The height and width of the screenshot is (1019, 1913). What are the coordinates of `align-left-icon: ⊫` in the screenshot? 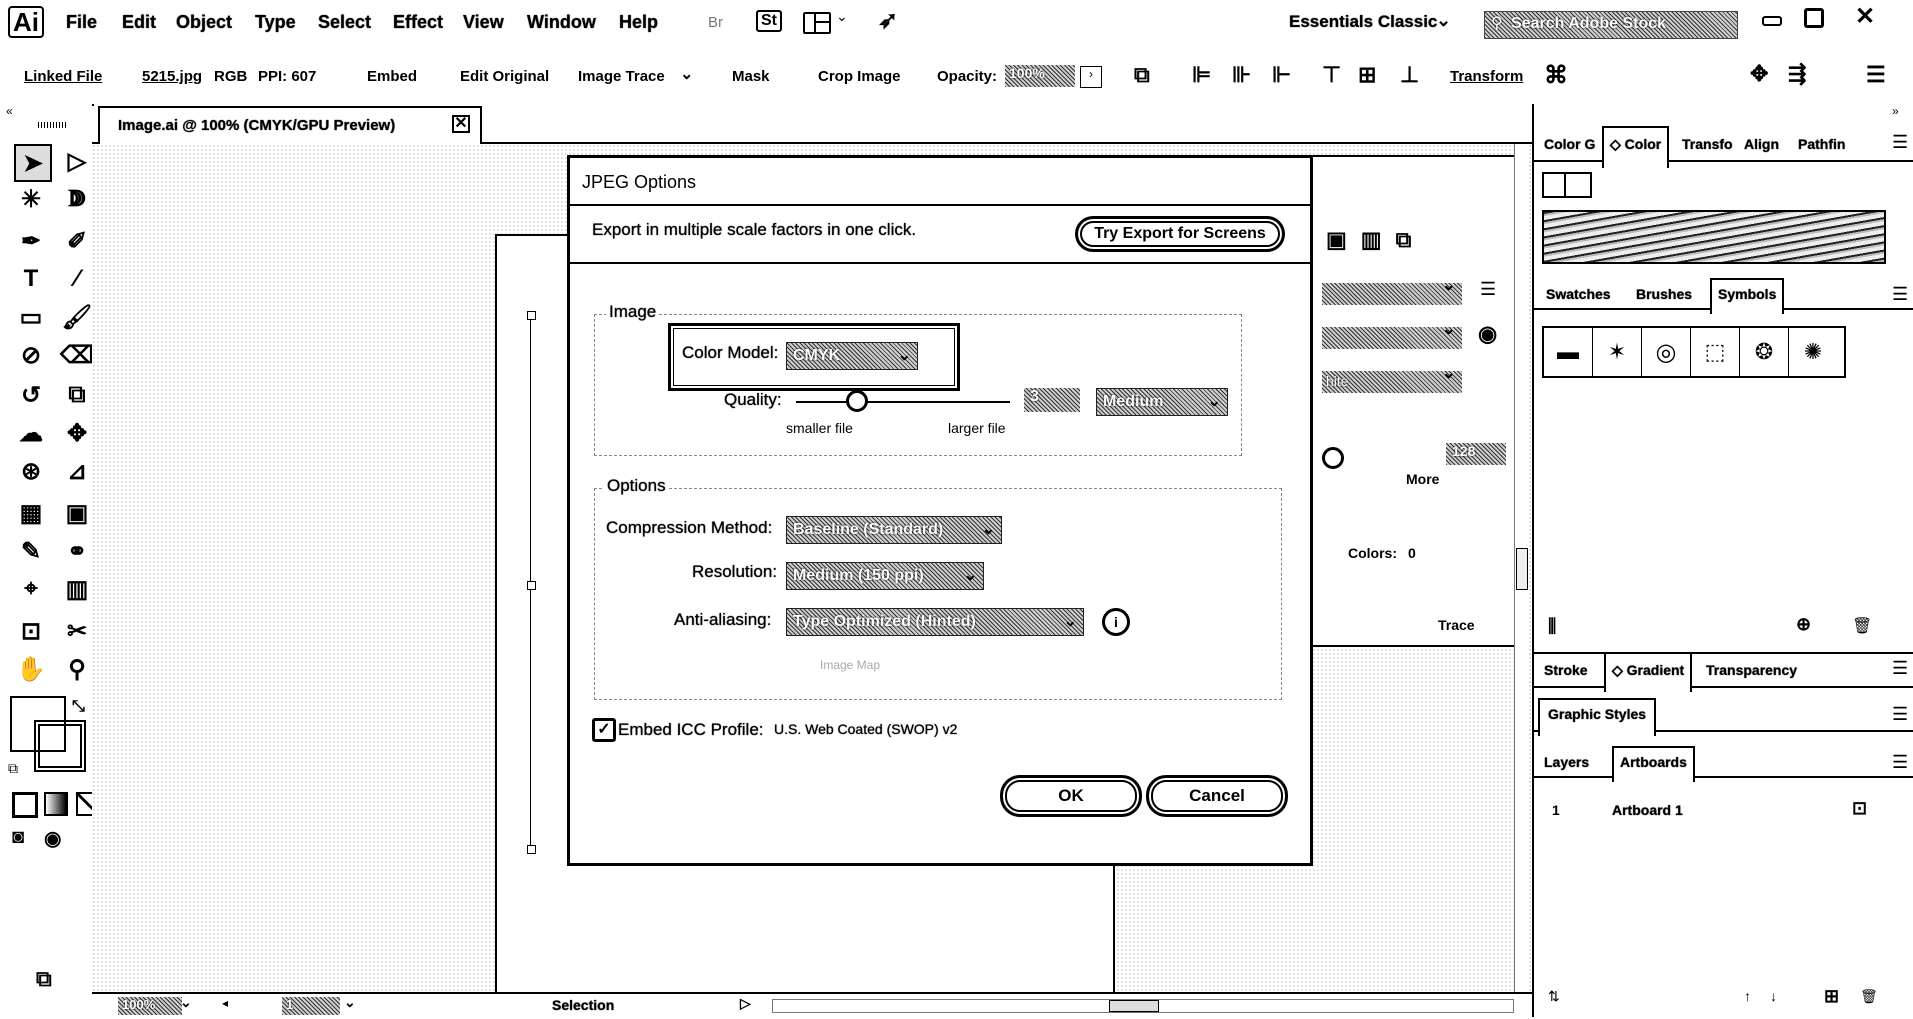 It's located at (1201, 75).